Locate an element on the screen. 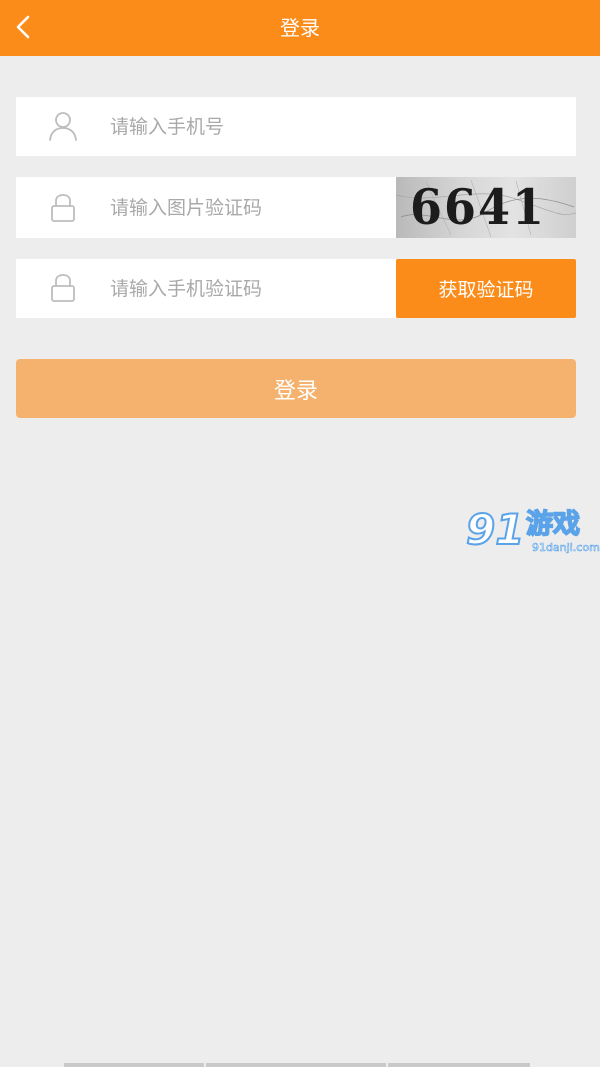 This screenshot has width=600, height=1067. user-icon is located at coordinates (63, 126).